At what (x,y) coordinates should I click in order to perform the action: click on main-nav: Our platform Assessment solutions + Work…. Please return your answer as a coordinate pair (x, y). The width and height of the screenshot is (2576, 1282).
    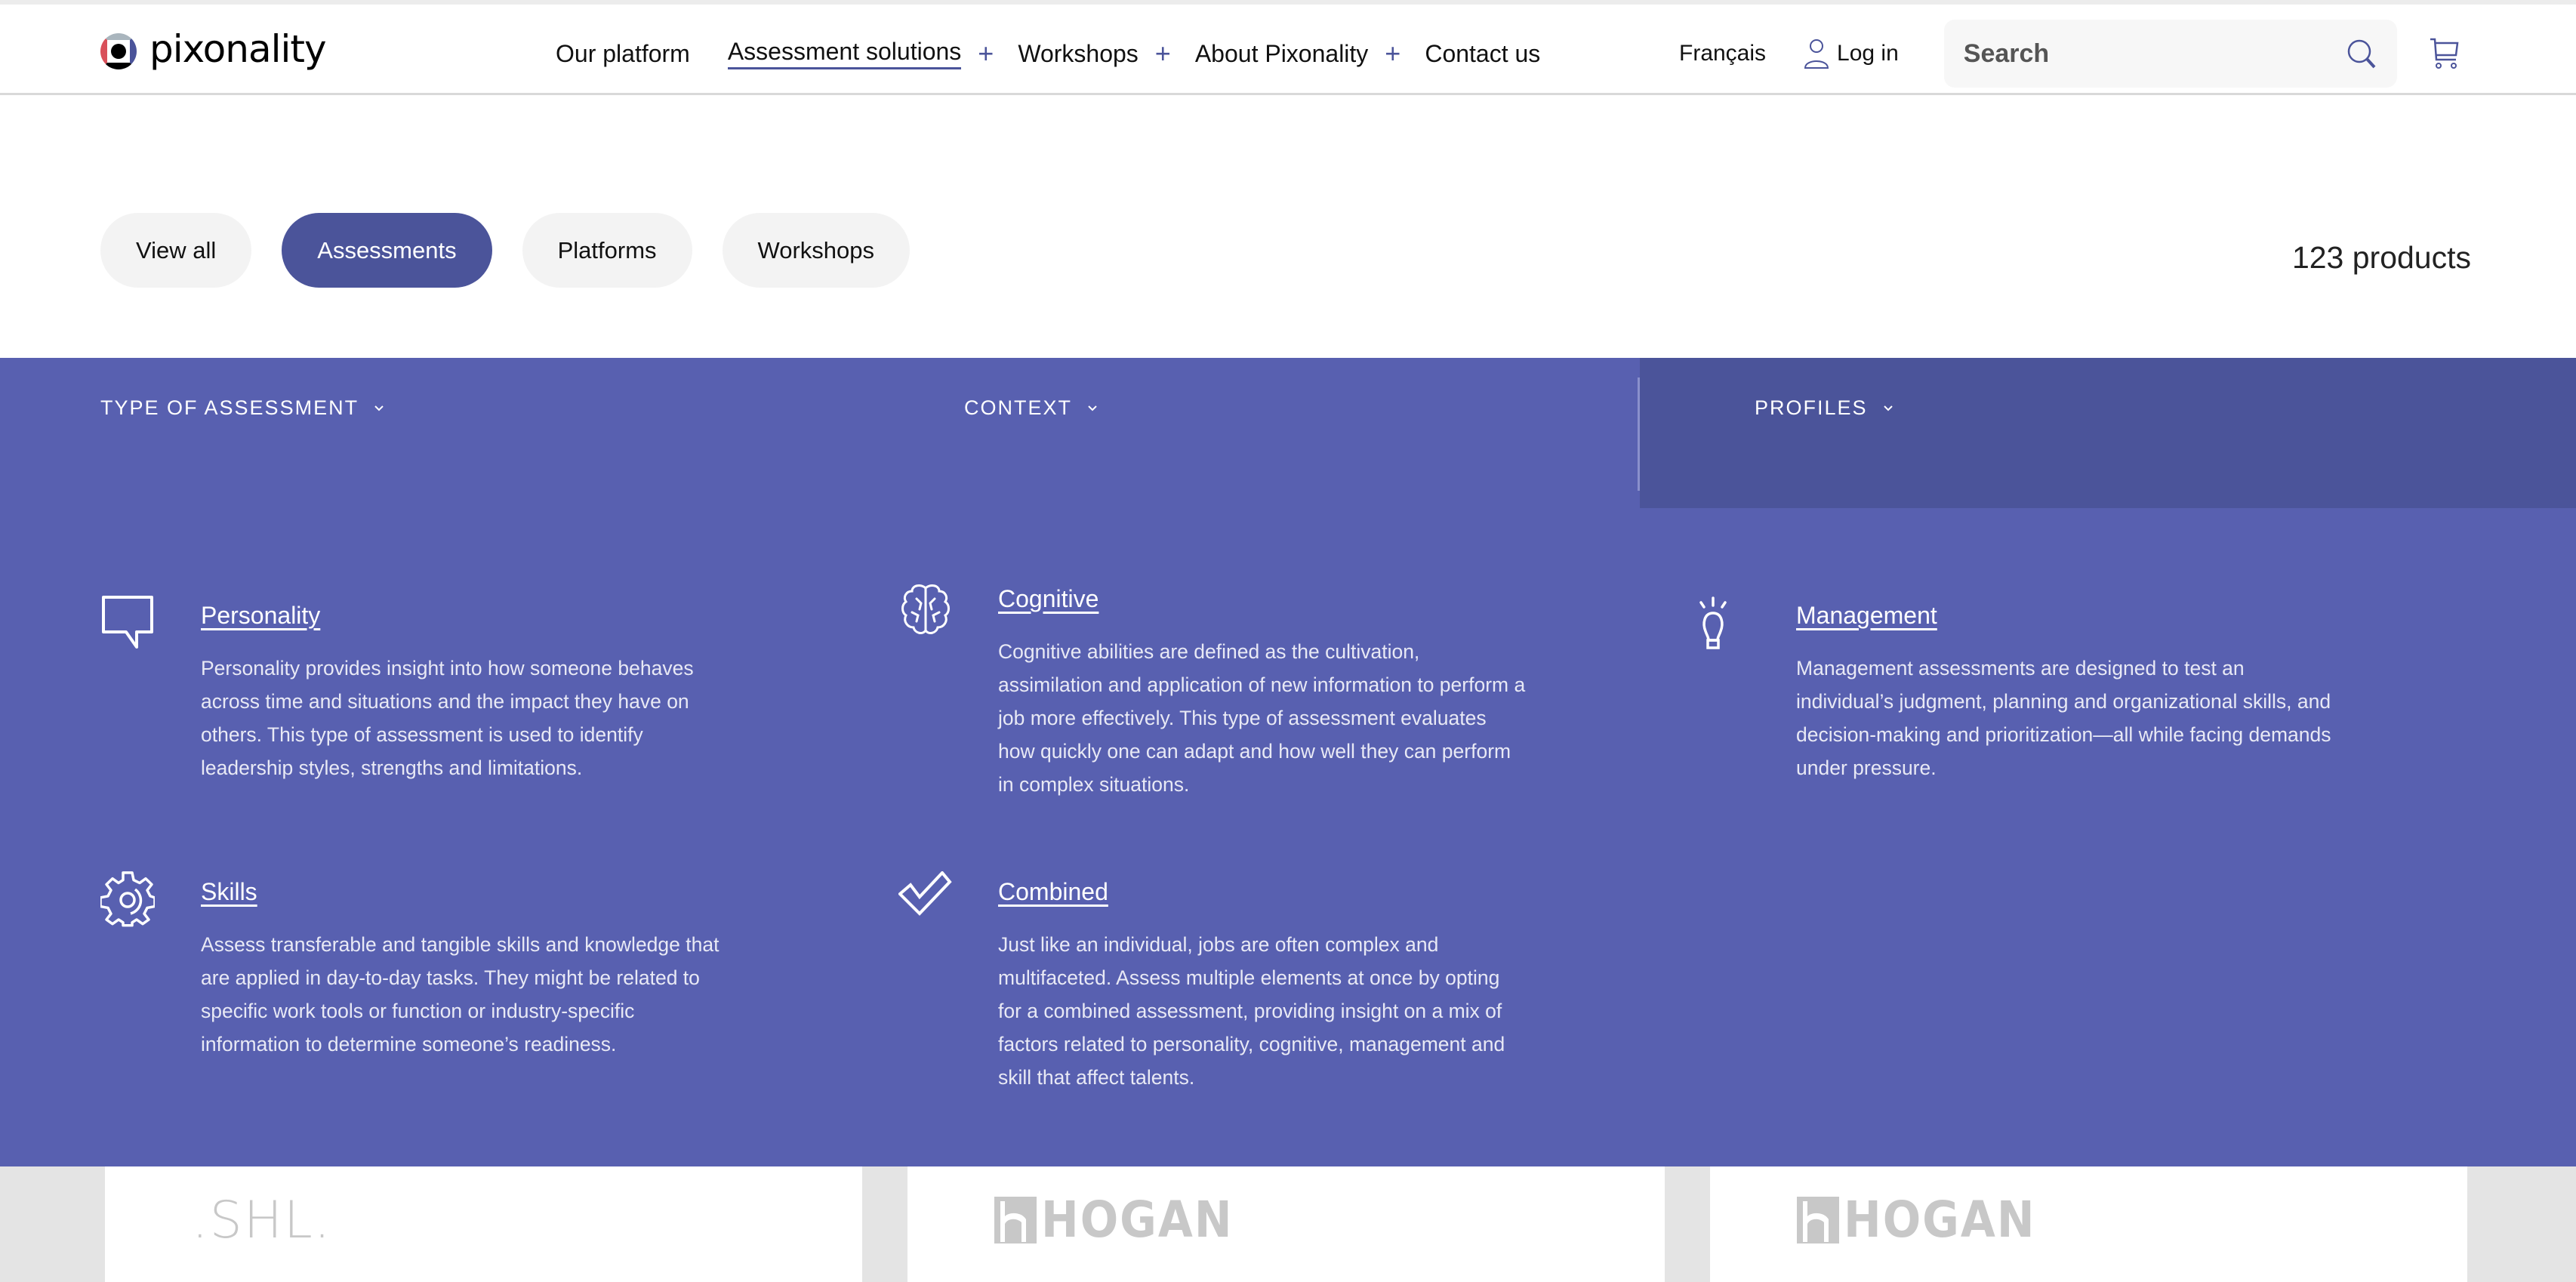
    Looking at the image, I should click on (1048, 53).